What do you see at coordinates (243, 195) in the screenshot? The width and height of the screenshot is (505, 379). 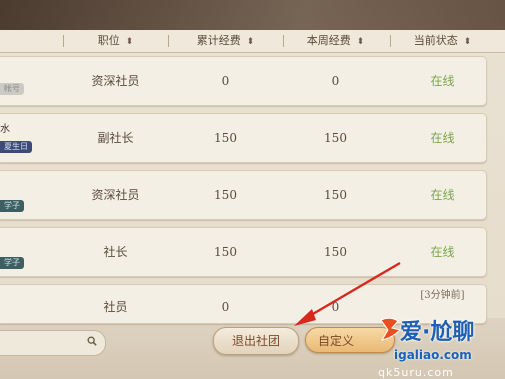 I see `table-row: 学子 资深社员 150 150 在线` at bounding box center [243, 195].